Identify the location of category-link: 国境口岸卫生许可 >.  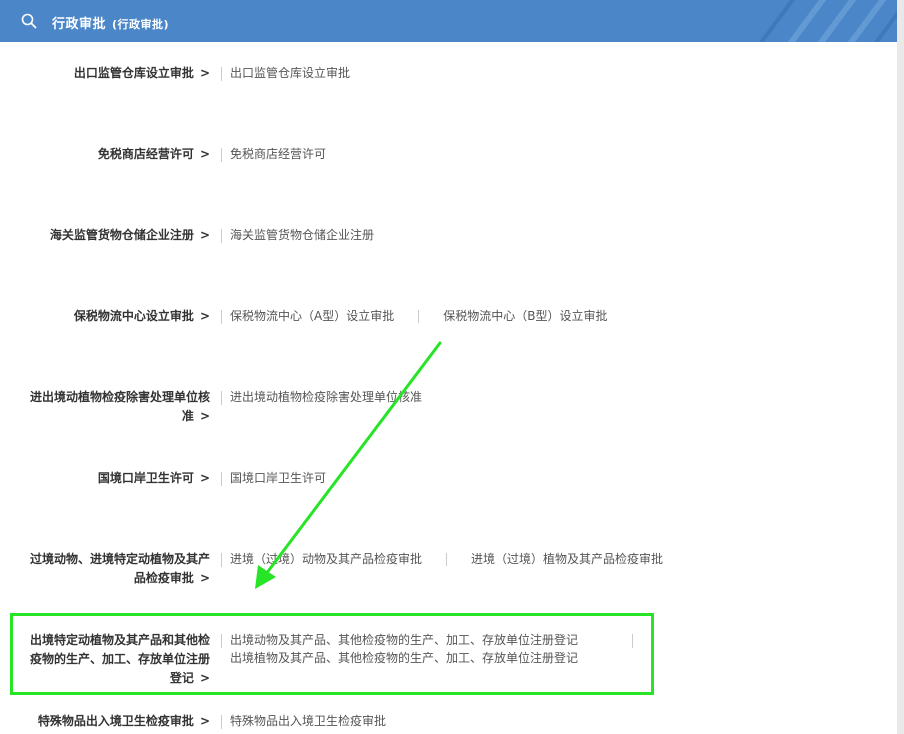
(110, 478).